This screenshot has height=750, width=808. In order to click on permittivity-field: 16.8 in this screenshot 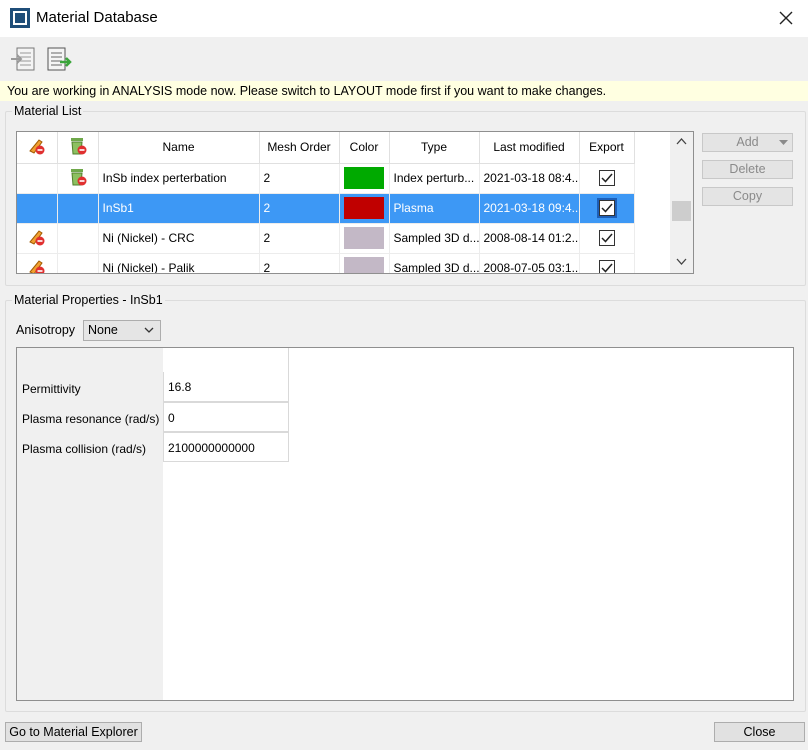, I will do `click(226, 387)`.